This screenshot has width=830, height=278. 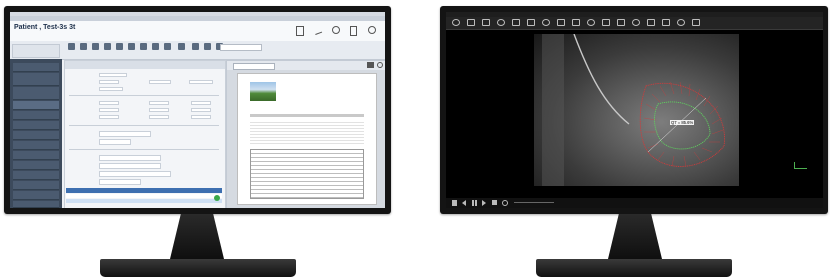 I want to click on facility-photo, so click(x=263, y=91).